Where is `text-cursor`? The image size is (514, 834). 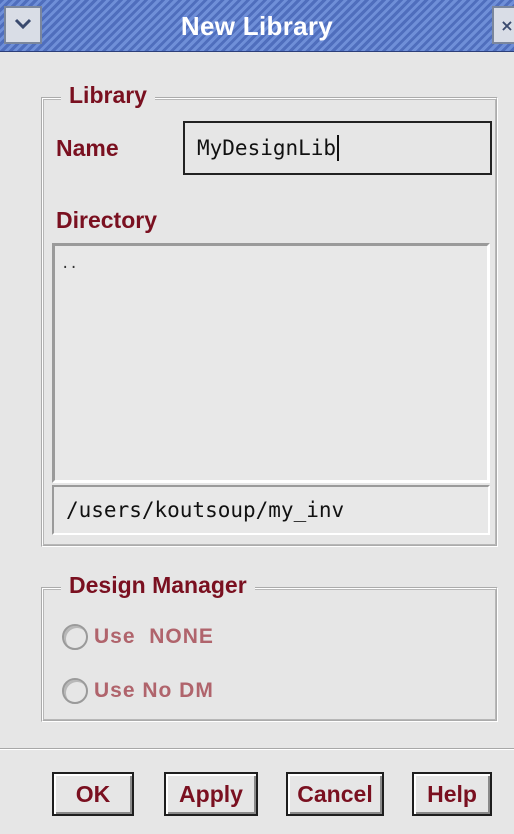 text-cursor is located at coordinates (338, 148).